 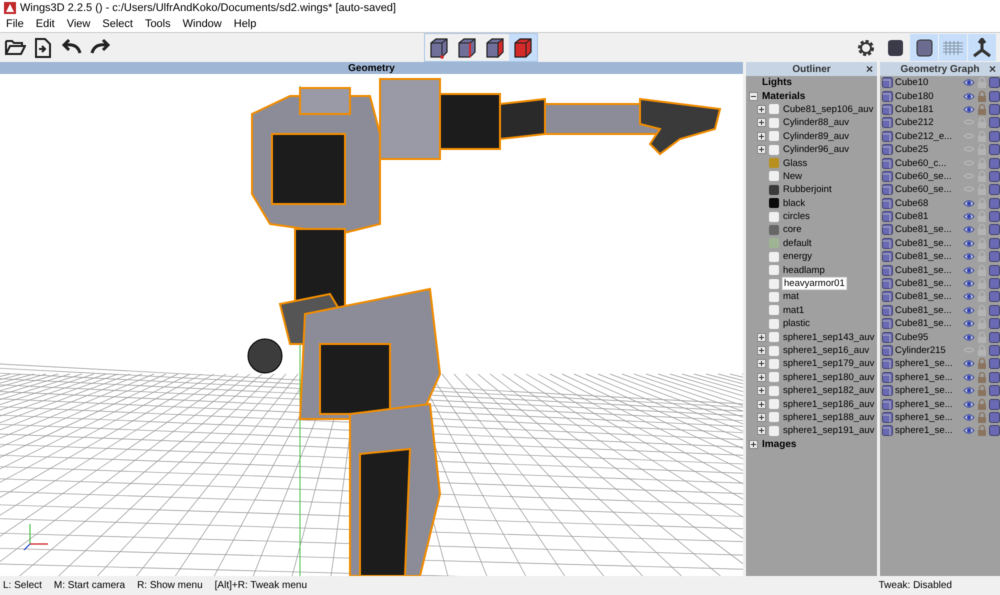 I want to click on material-item: headlamp, so click(x=804, y=270).